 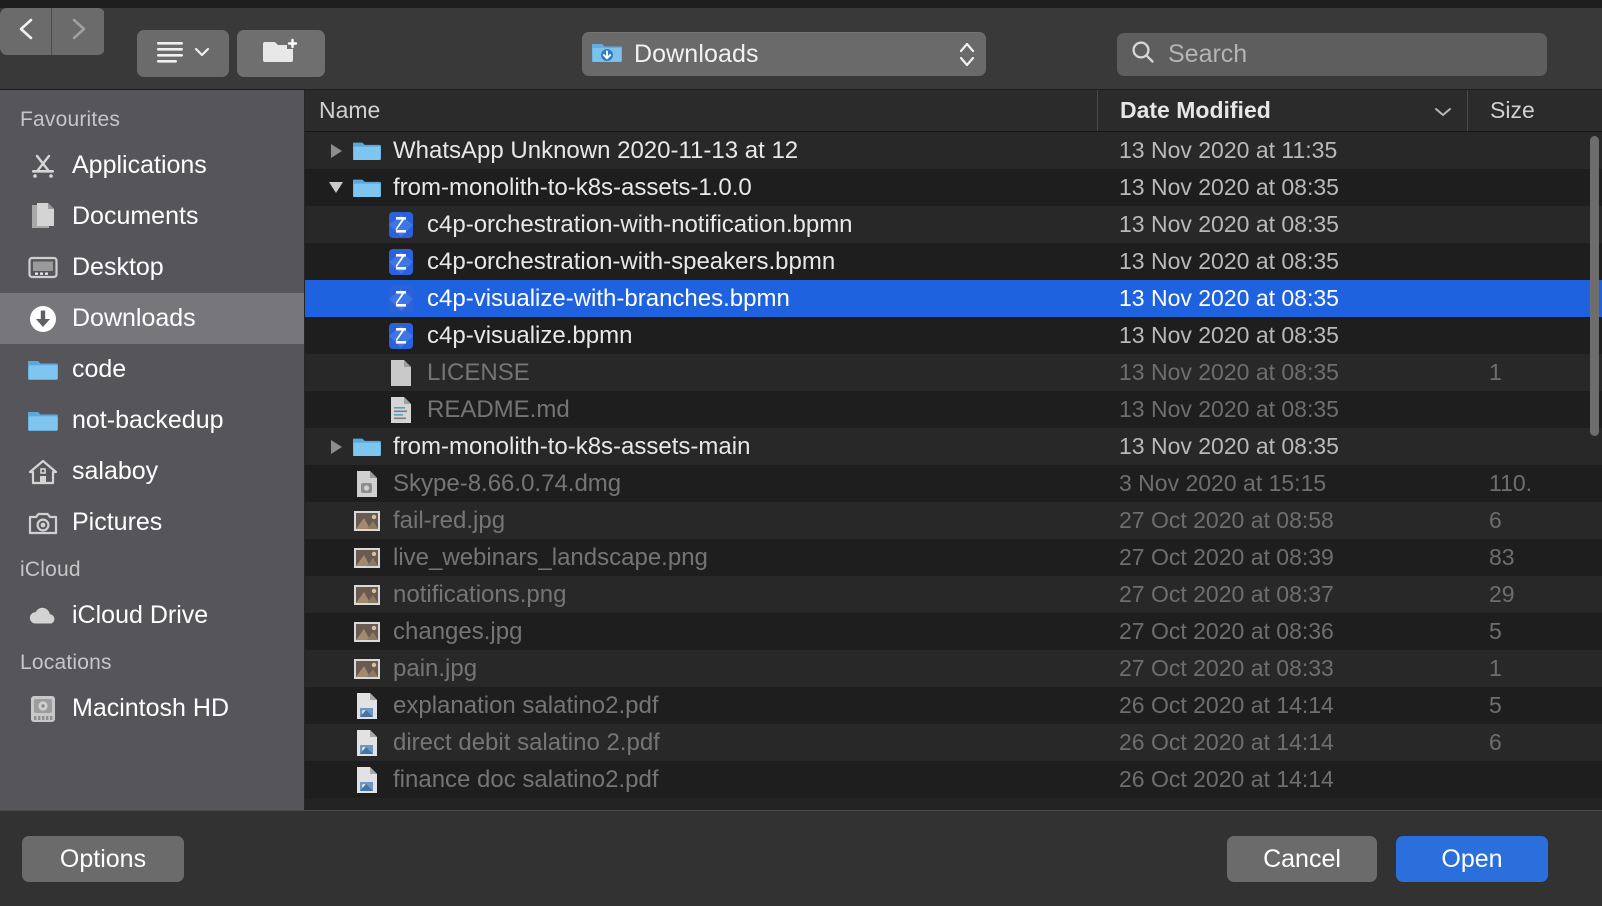 I want to click on sidebar-item-label: Documents, so click(x=135, y=216).